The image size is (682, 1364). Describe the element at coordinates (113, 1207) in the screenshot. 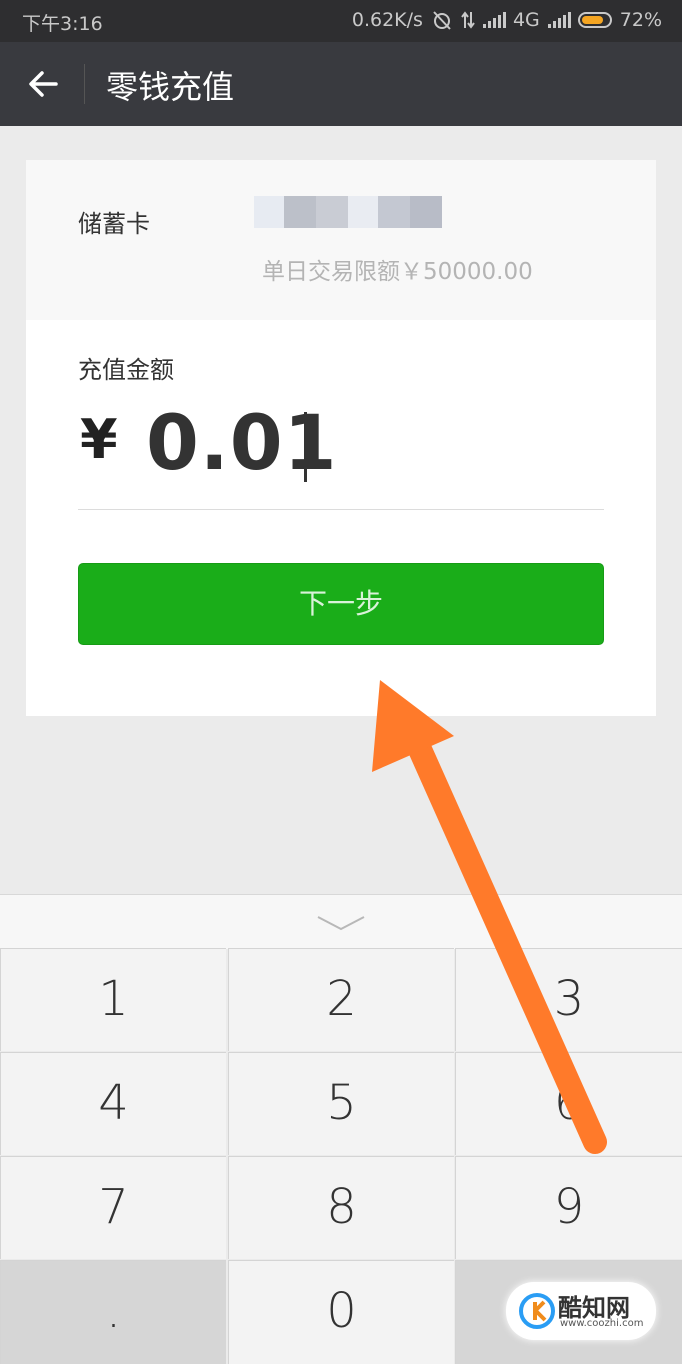

I see `key-7: 7` at that location.